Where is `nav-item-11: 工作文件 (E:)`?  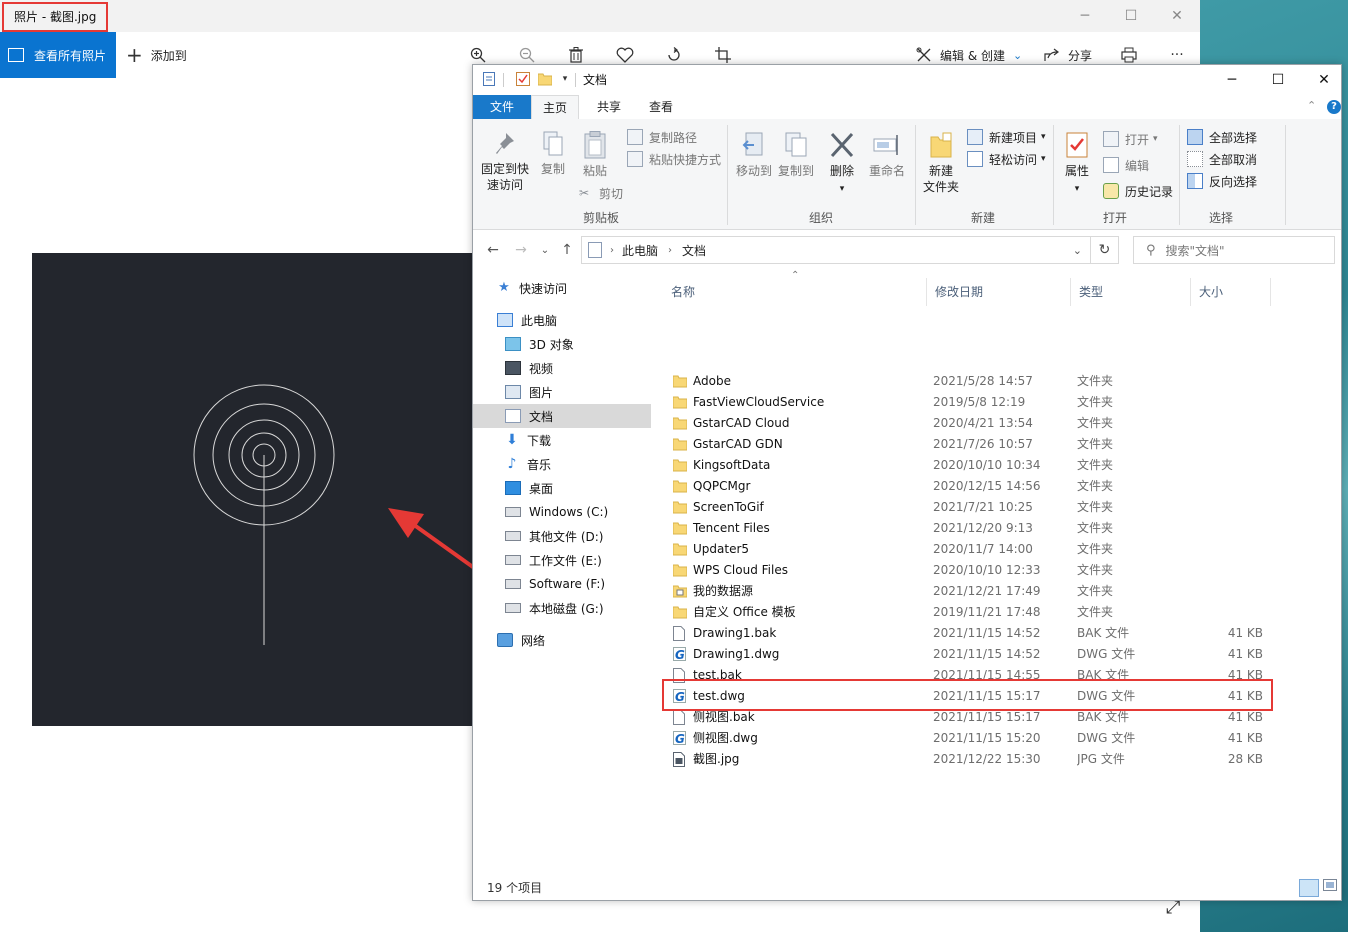 nav-item-11: 工作文件 (E:) is located at coordinates (562, 560).